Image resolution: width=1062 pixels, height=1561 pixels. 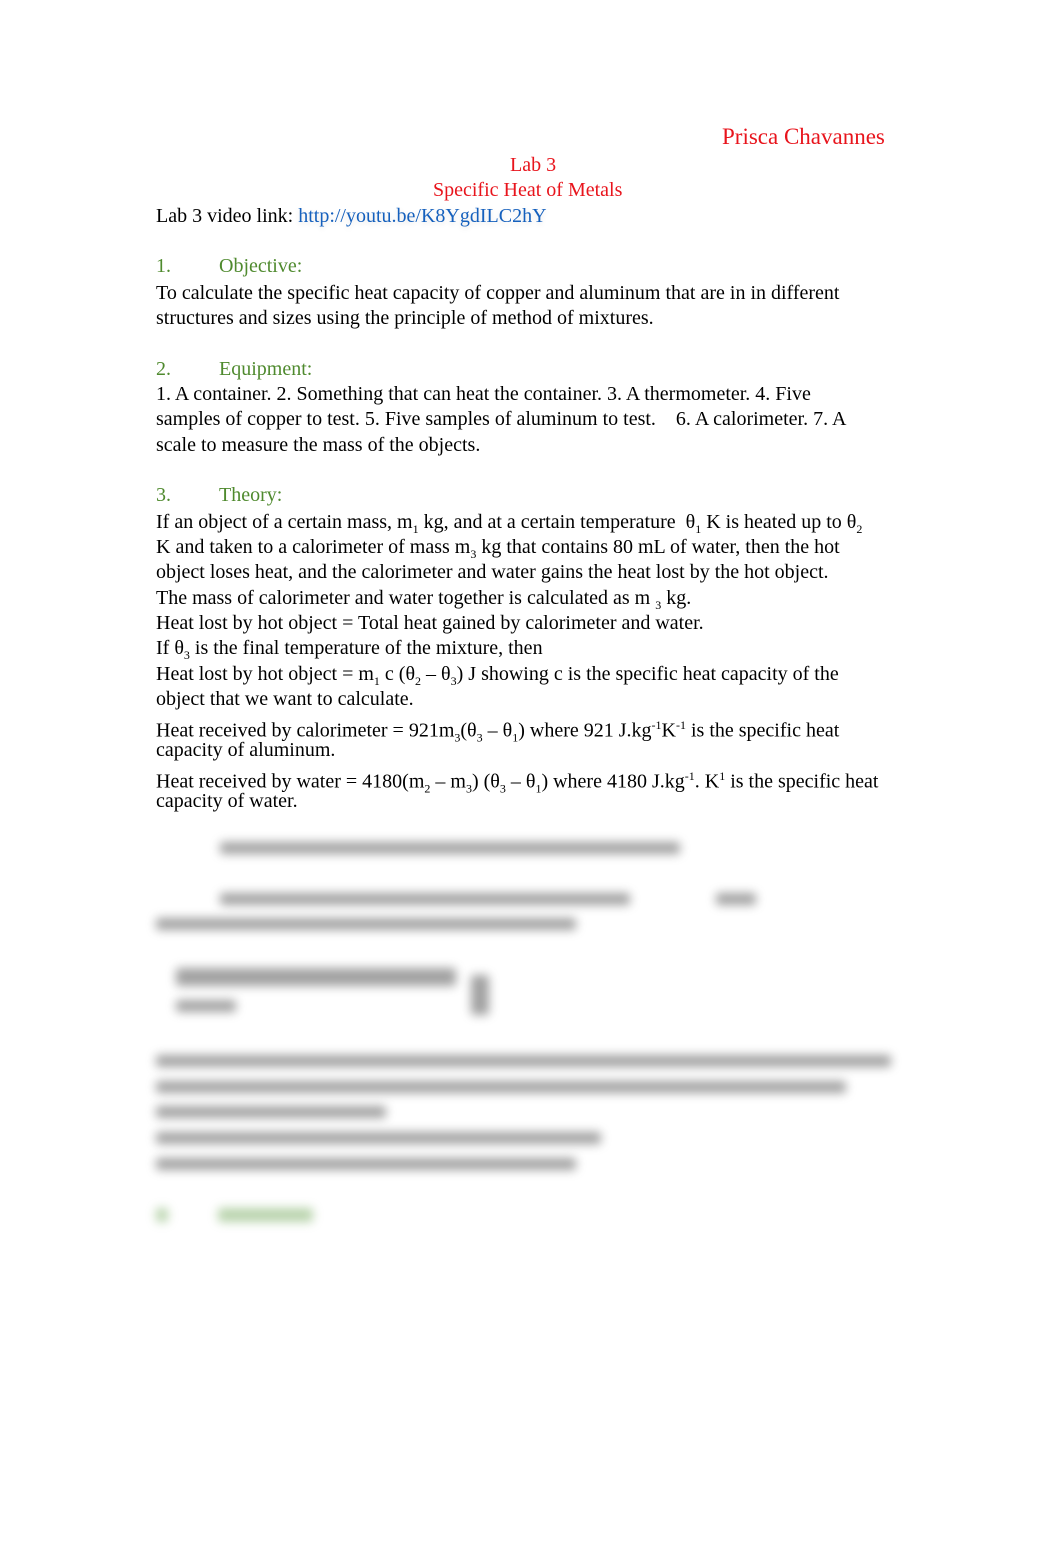 What do you see at coordinates (533, 165) in the screenshot?
I see `lab-number: Lab 3` at bounding box center [533, 165].